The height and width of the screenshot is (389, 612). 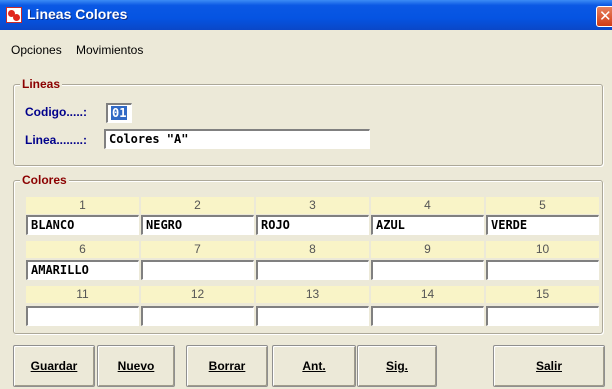 I want to click on colores-legend: Colores, so click(x=44, y=180).